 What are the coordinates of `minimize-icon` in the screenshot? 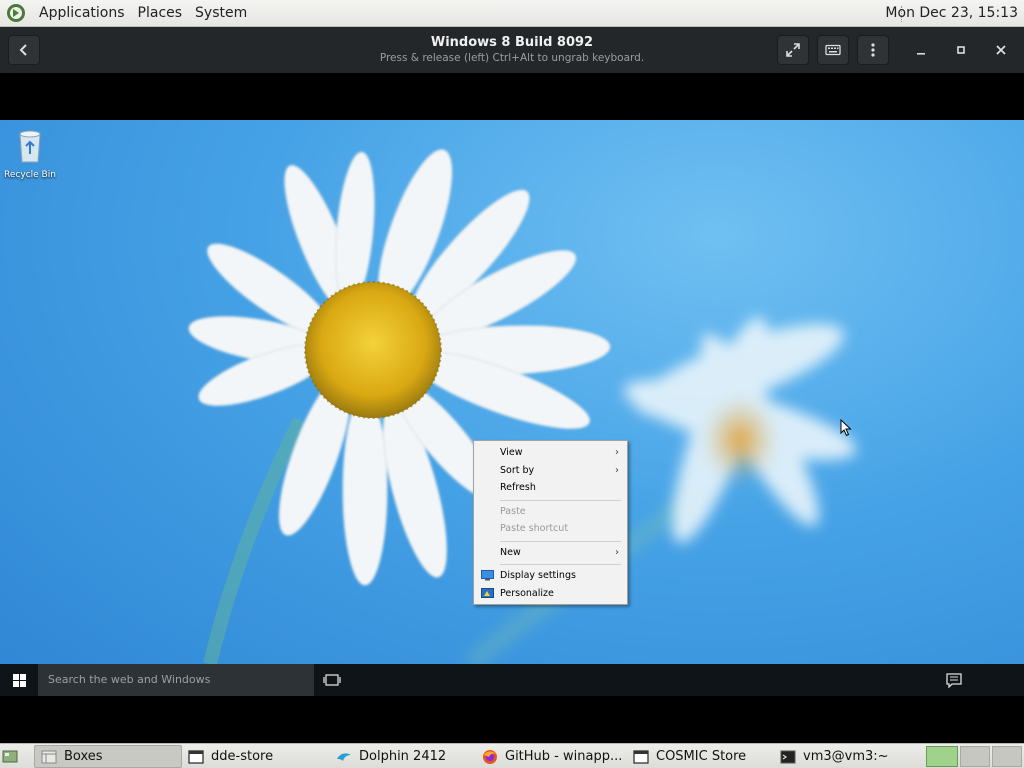 It's located at (921, 54).